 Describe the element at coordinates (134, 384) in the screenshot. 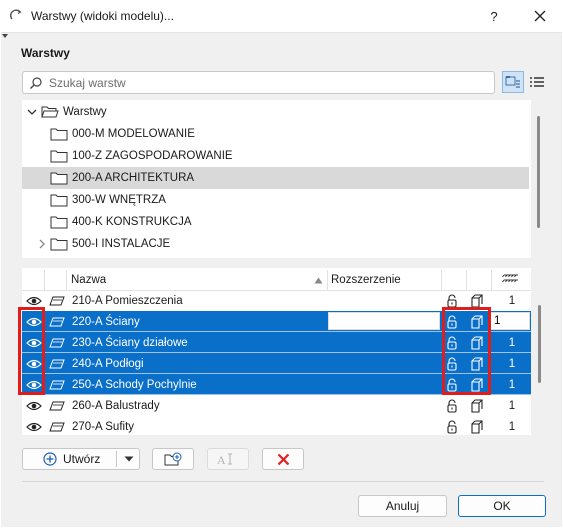

I see `layer-name: 250-A Schody Pochylnie` at that location.